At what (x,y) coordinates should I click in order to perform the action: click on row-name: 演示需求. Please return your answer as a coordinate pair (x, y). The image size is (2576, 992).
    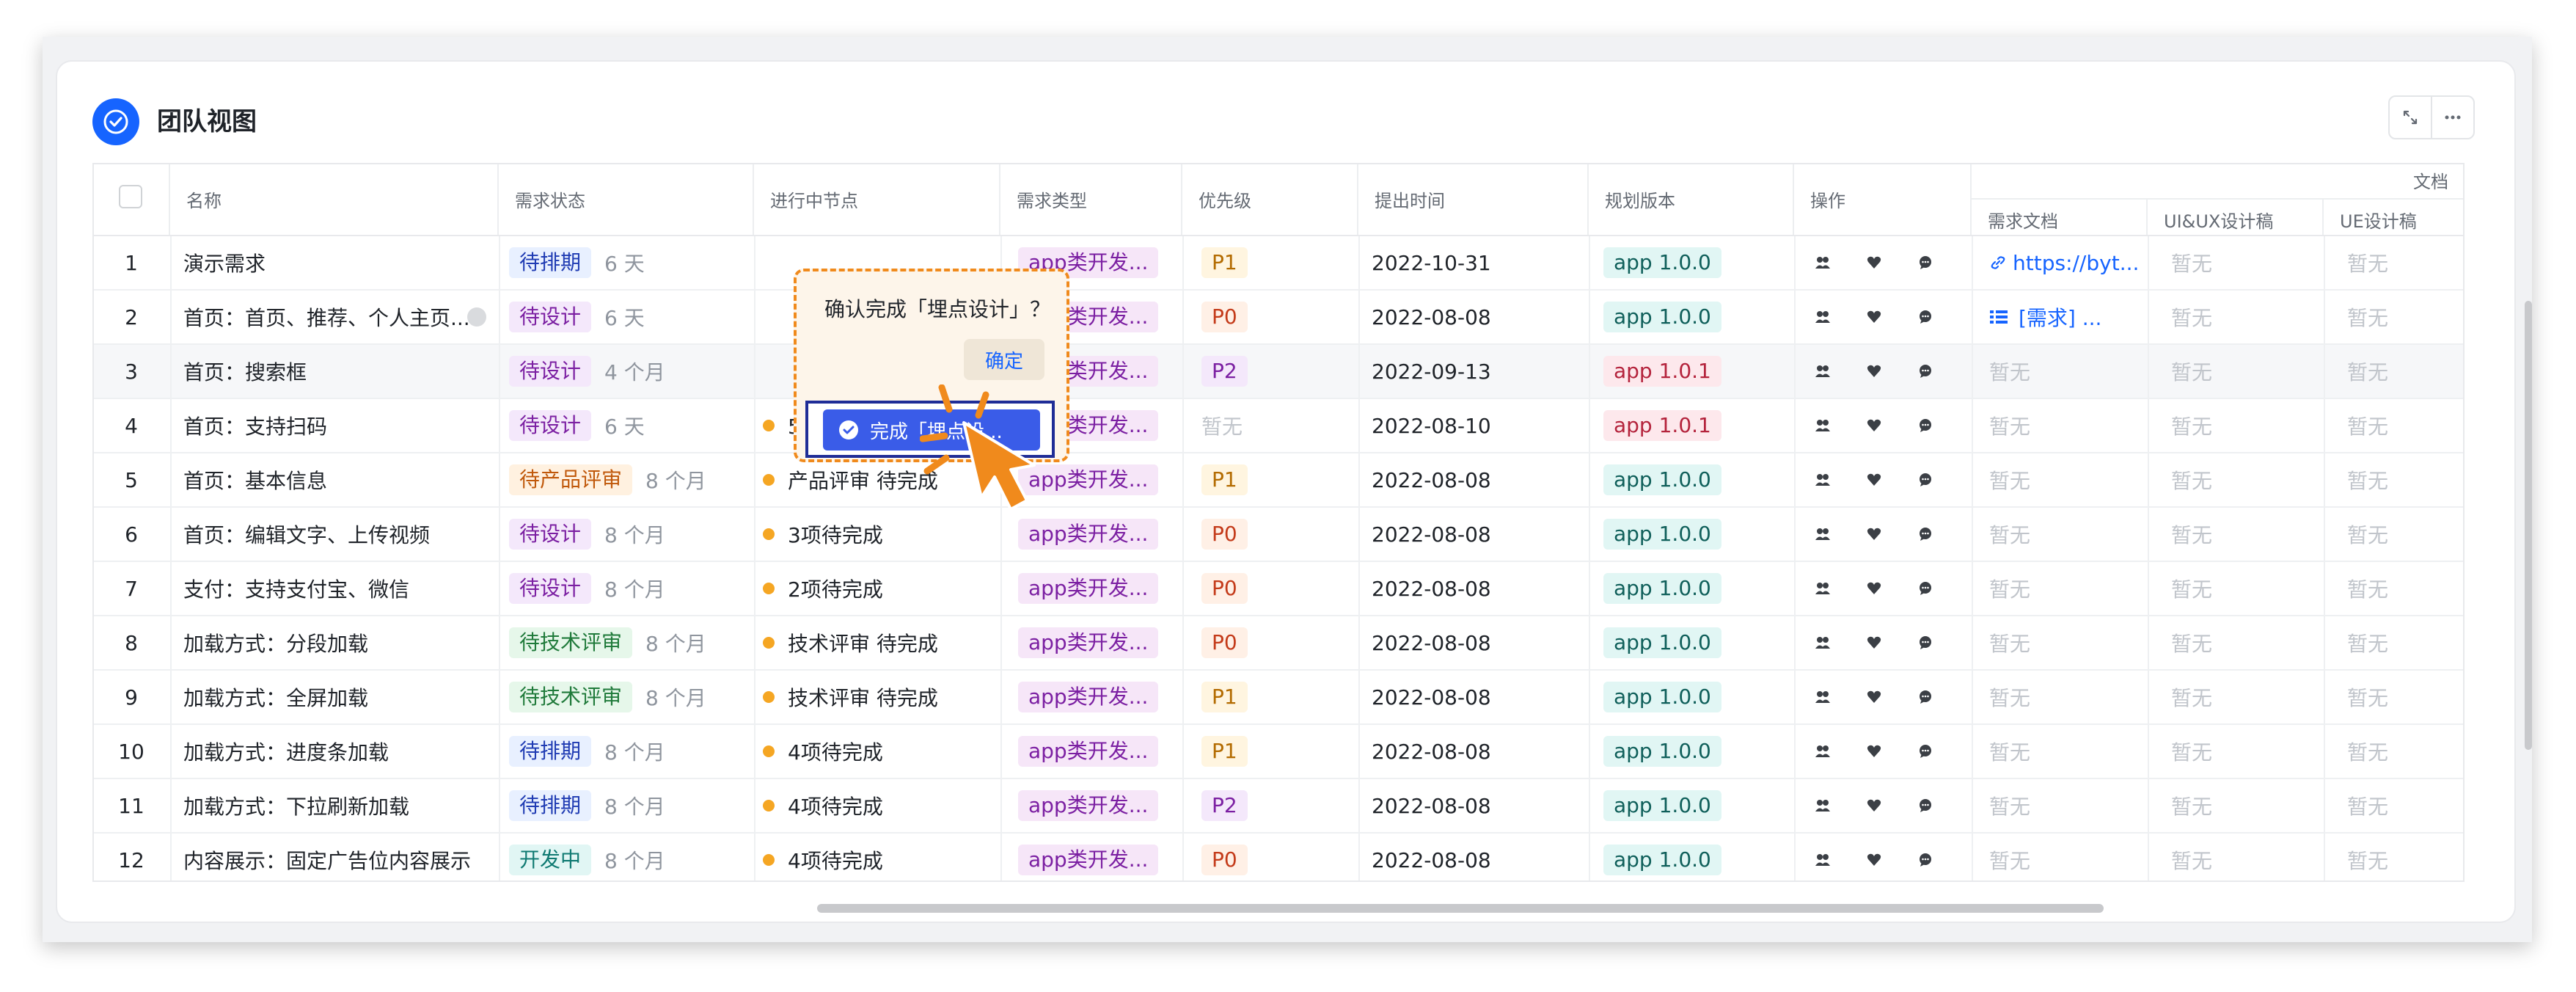
    Looking at the image, I should click on (337, 262).